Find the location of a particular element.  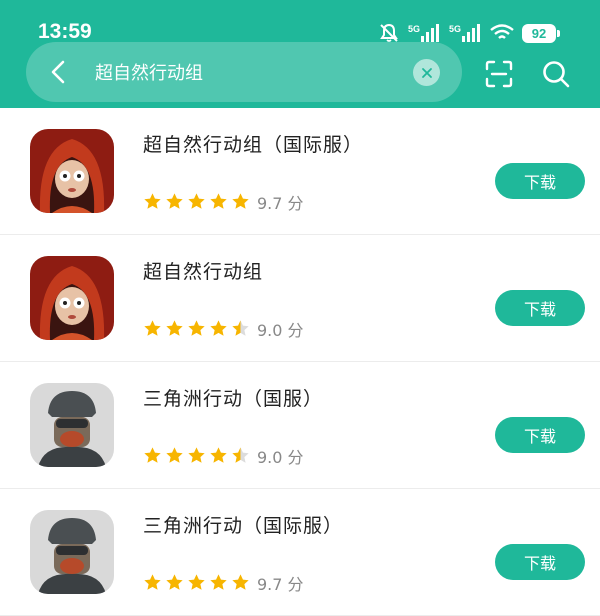

close-icon is located at coordinates (426, 72).